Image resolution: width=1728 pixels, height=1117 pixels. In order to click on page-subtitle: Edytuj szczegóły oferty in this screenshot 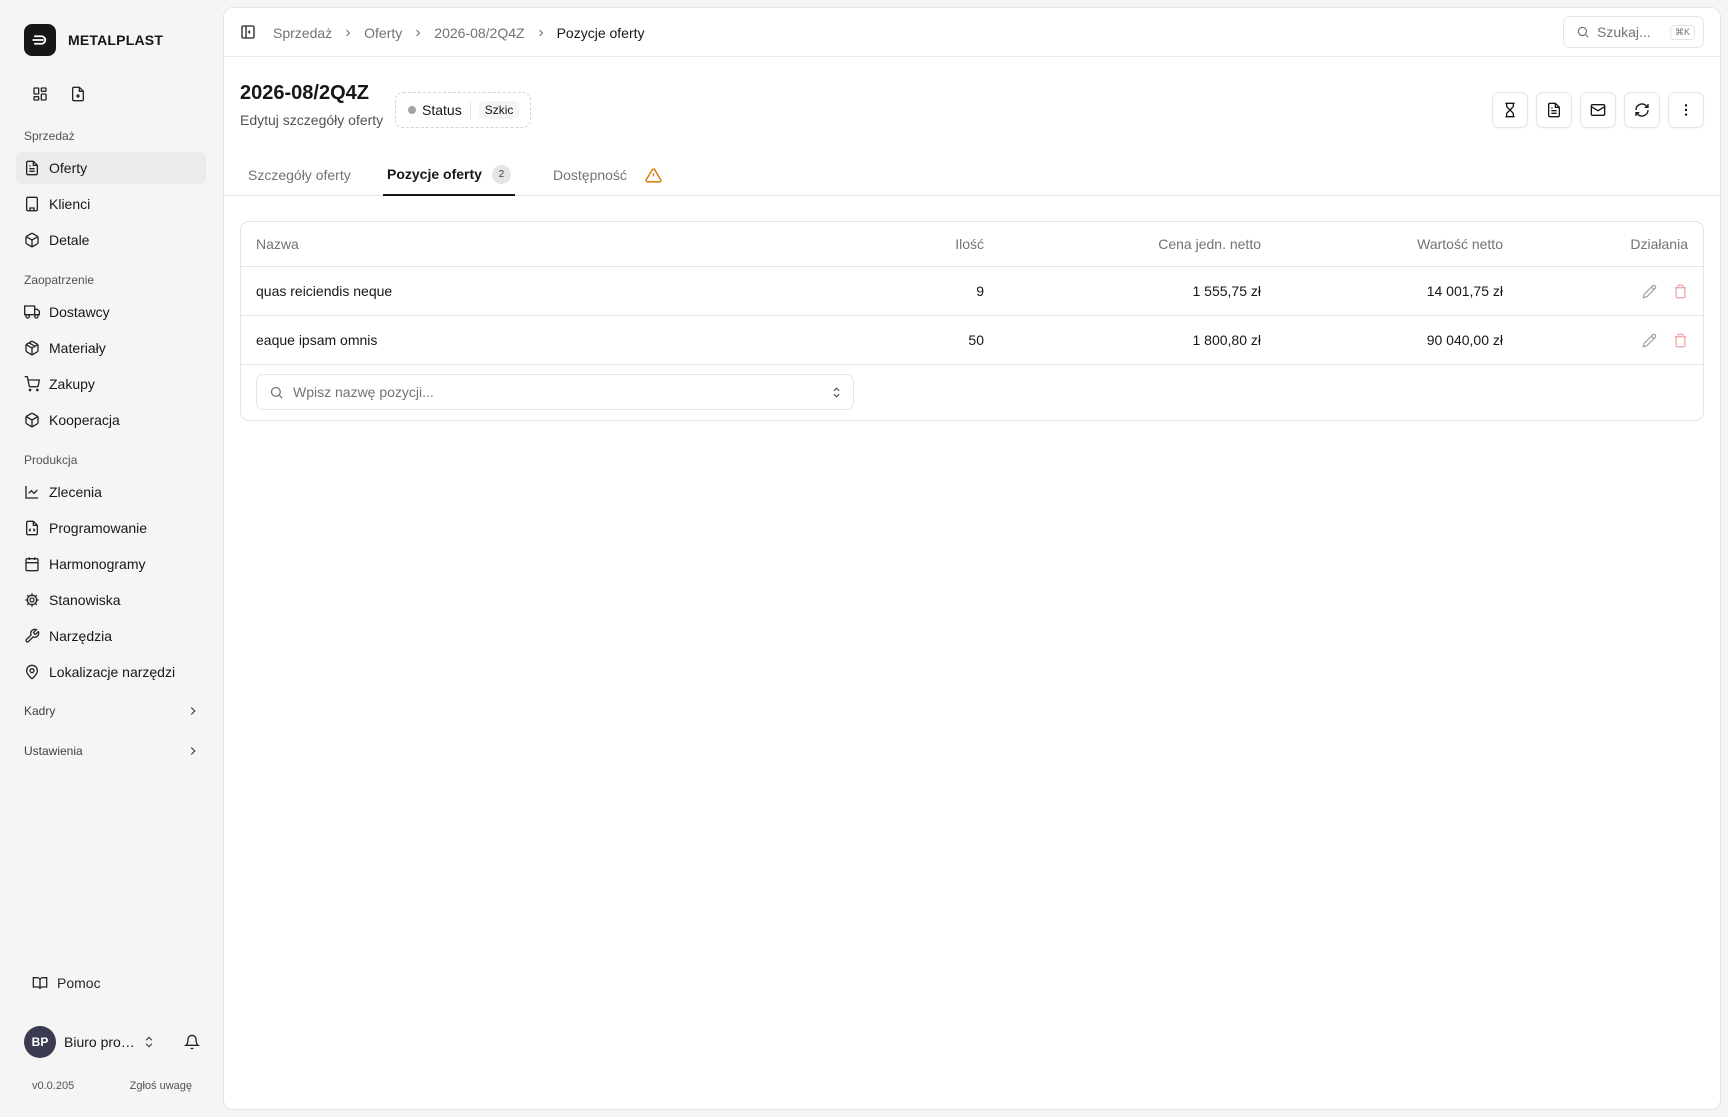, I will do `click(312, 120)`.